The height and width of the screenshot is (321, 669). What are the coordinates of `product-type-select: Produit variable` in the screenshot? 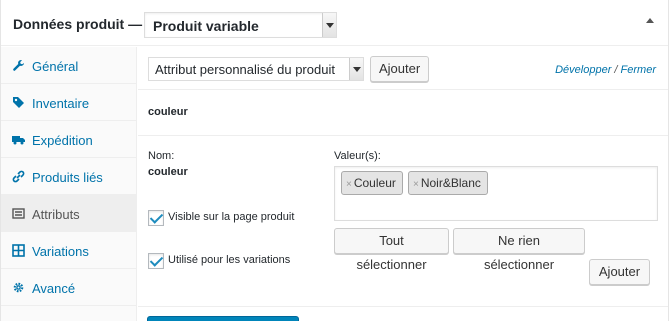 It's located at (240, 25).